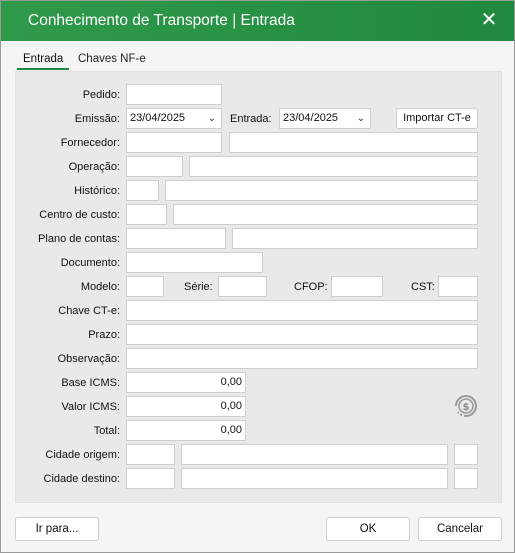 This screenshot has height=553, width=515. I want to click on operacao-desc-input, so click(333, 166).